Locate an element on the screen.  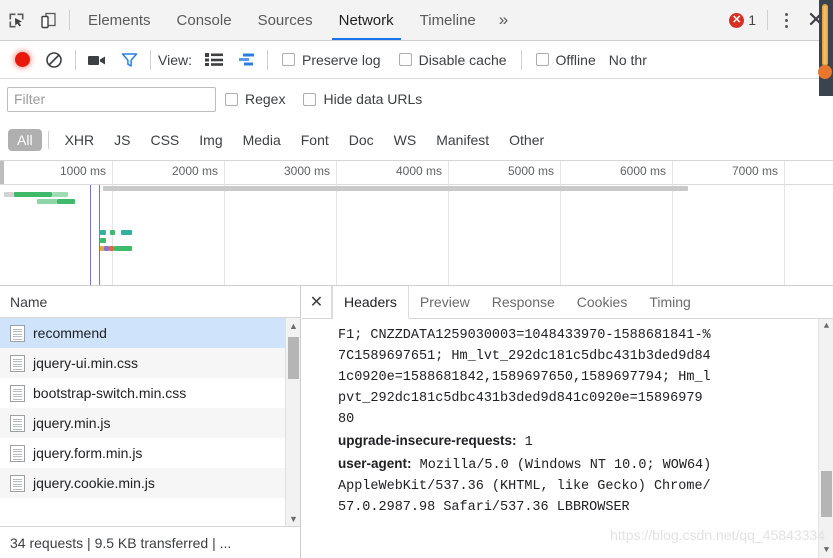
tab-timeline-label: Timeline is located at coordinates (447, 20).